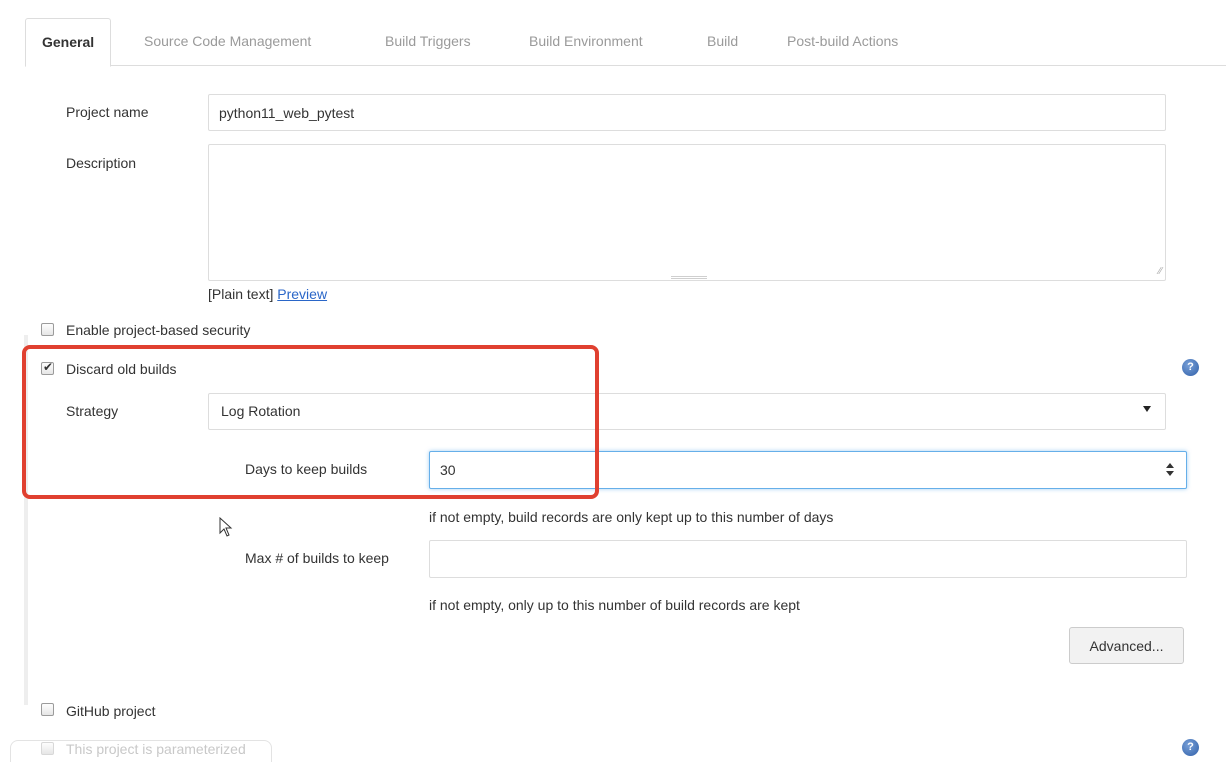 Image resolution: width=1226 pixels, height=762 pixels. I want to click on plain-text-hint: [Plain text] Preview, so click(267, 294).